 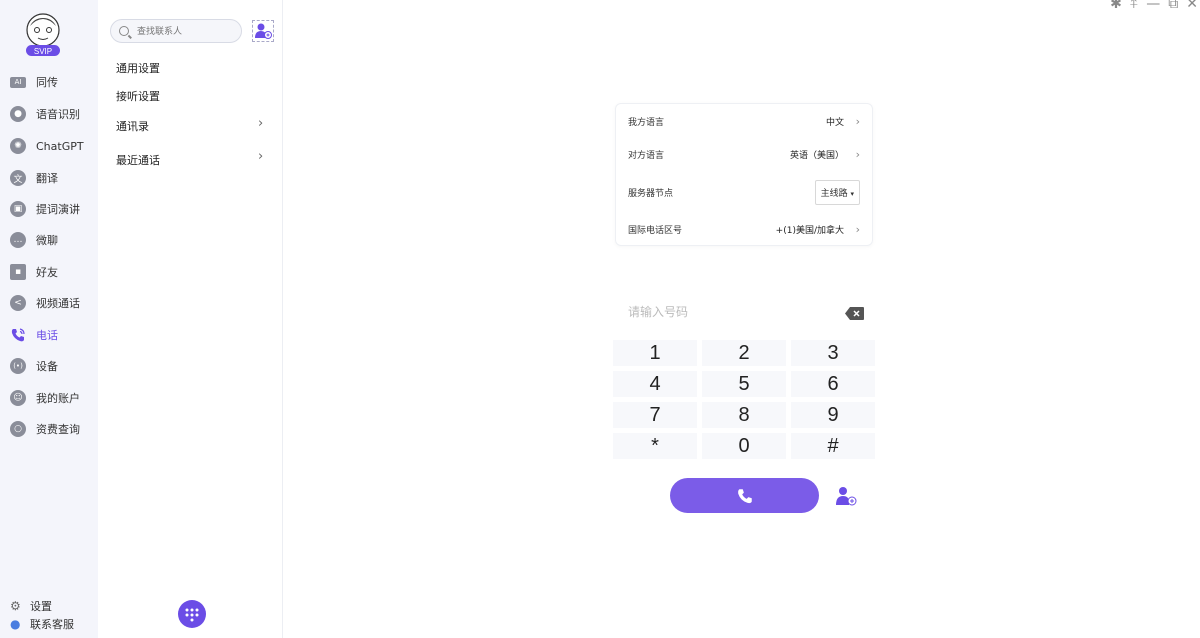 I want to click on caret-down-icon: ▾, so click(x=852, y=193).